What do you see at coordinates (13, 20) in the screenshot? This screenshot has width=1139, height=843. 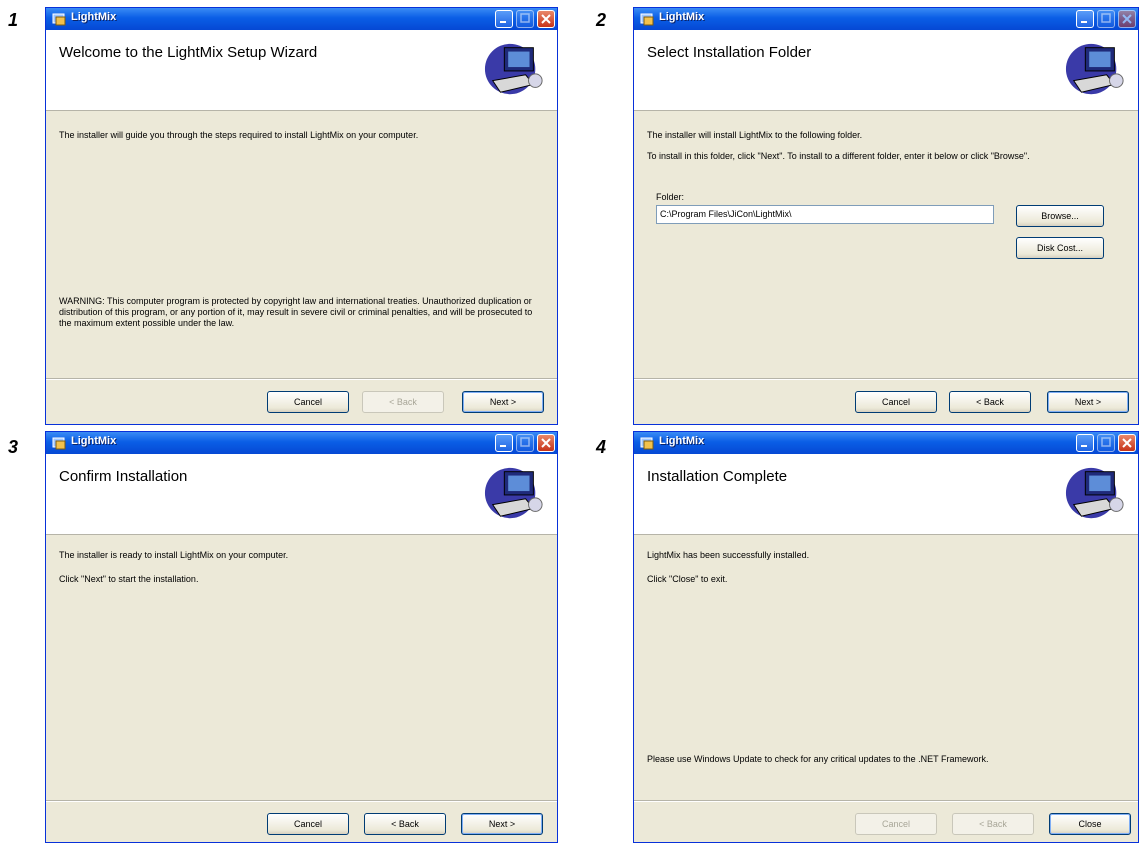 I see `step-number-1: 1` at bounding box center [13, 20].